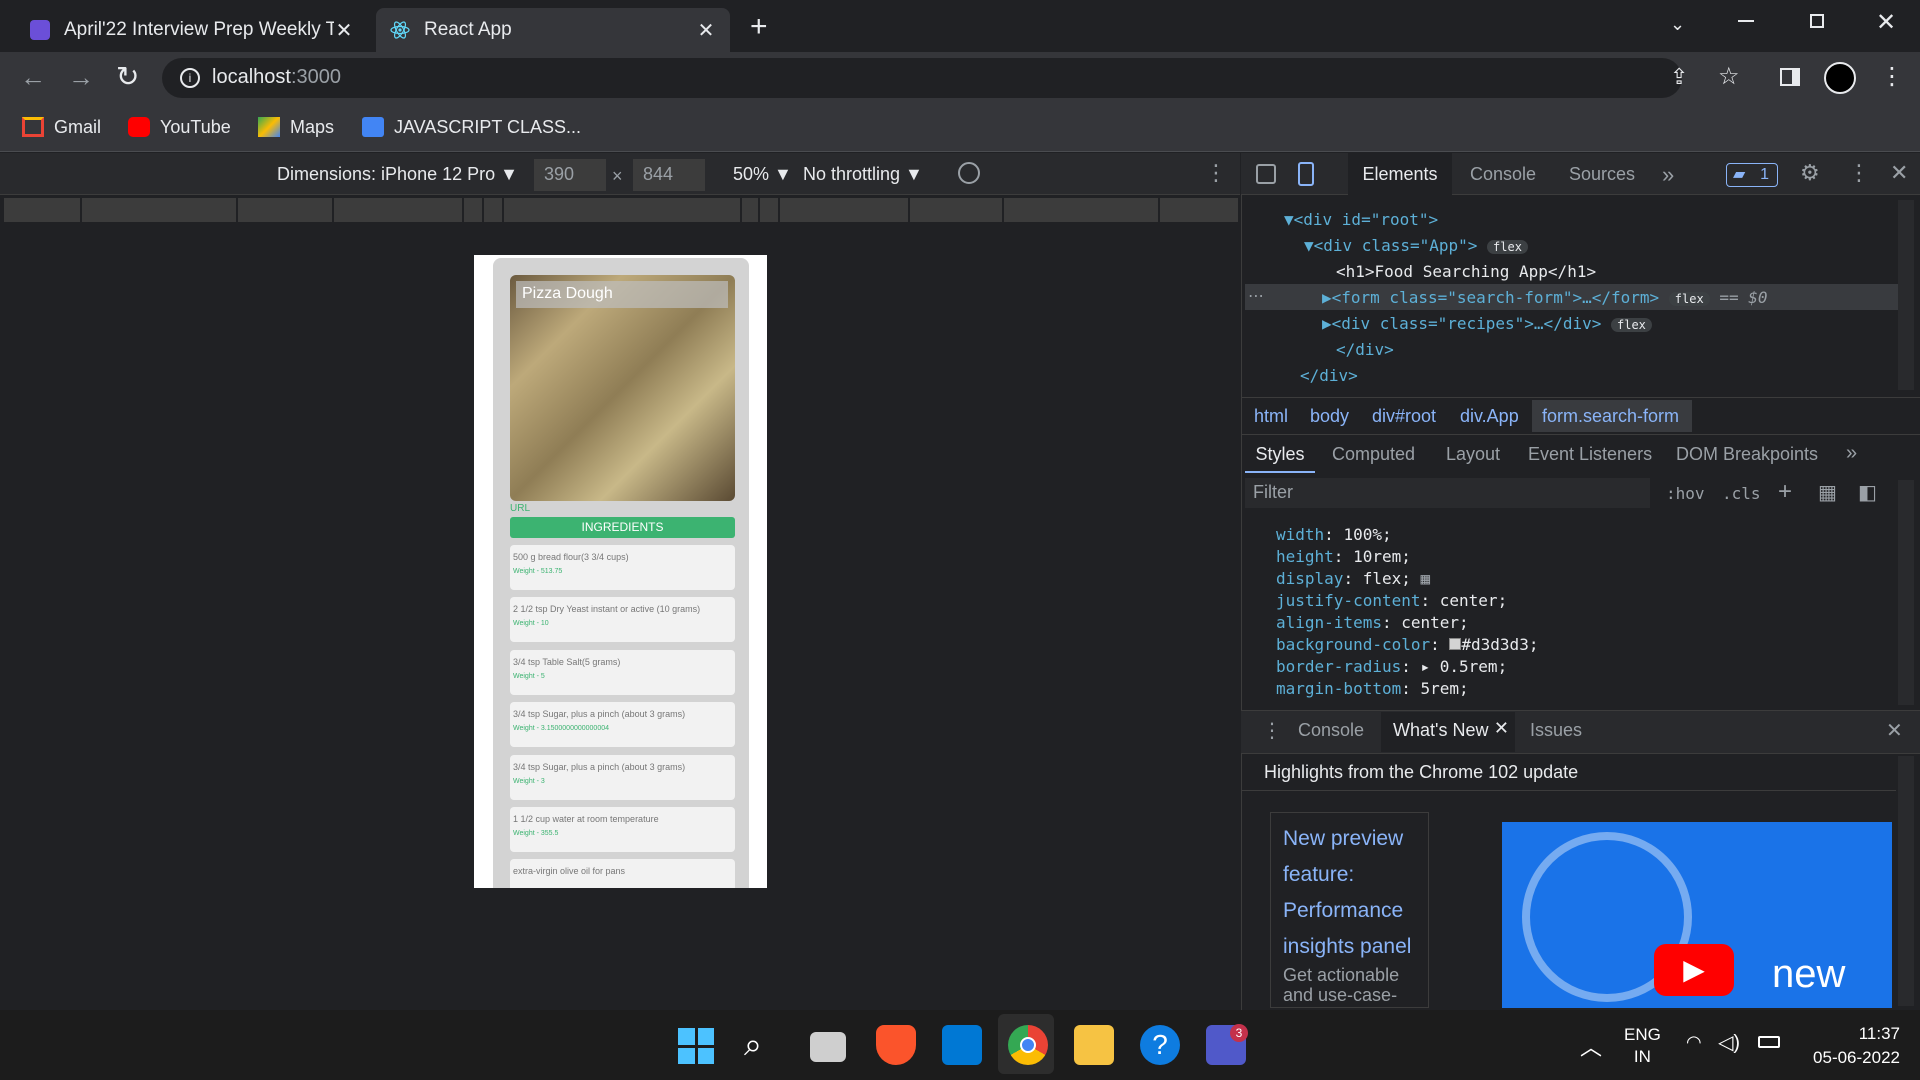 Image resolution: width=1920 pixels, height=1080 pixels. What do you see at coordinates (1343, 556) in the screenshot?
I see `css-prop-height: height: 10rem;` at bounding box center [1343, 556].